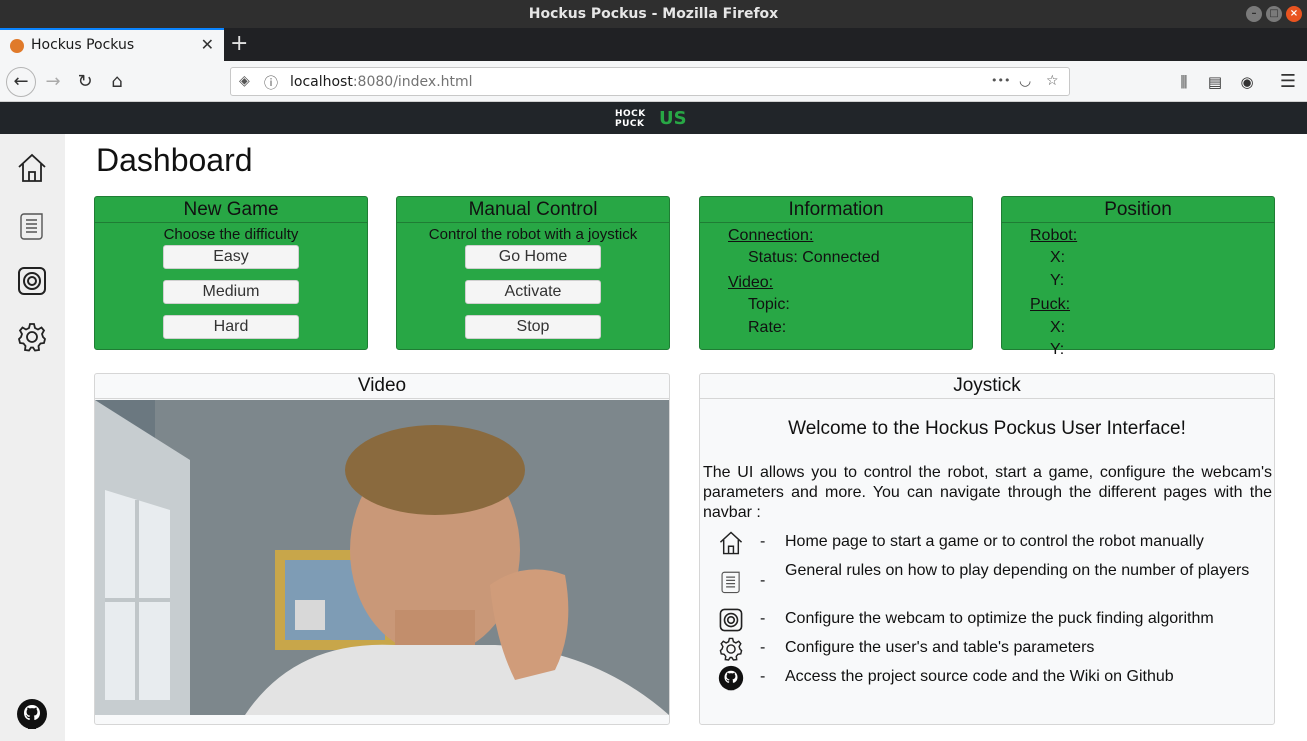 The height and width of the screenshot is (741, 1307). Describe the element at coordinates (533, 292) in the screenshot. I see `activate-button: Activate` at that location.